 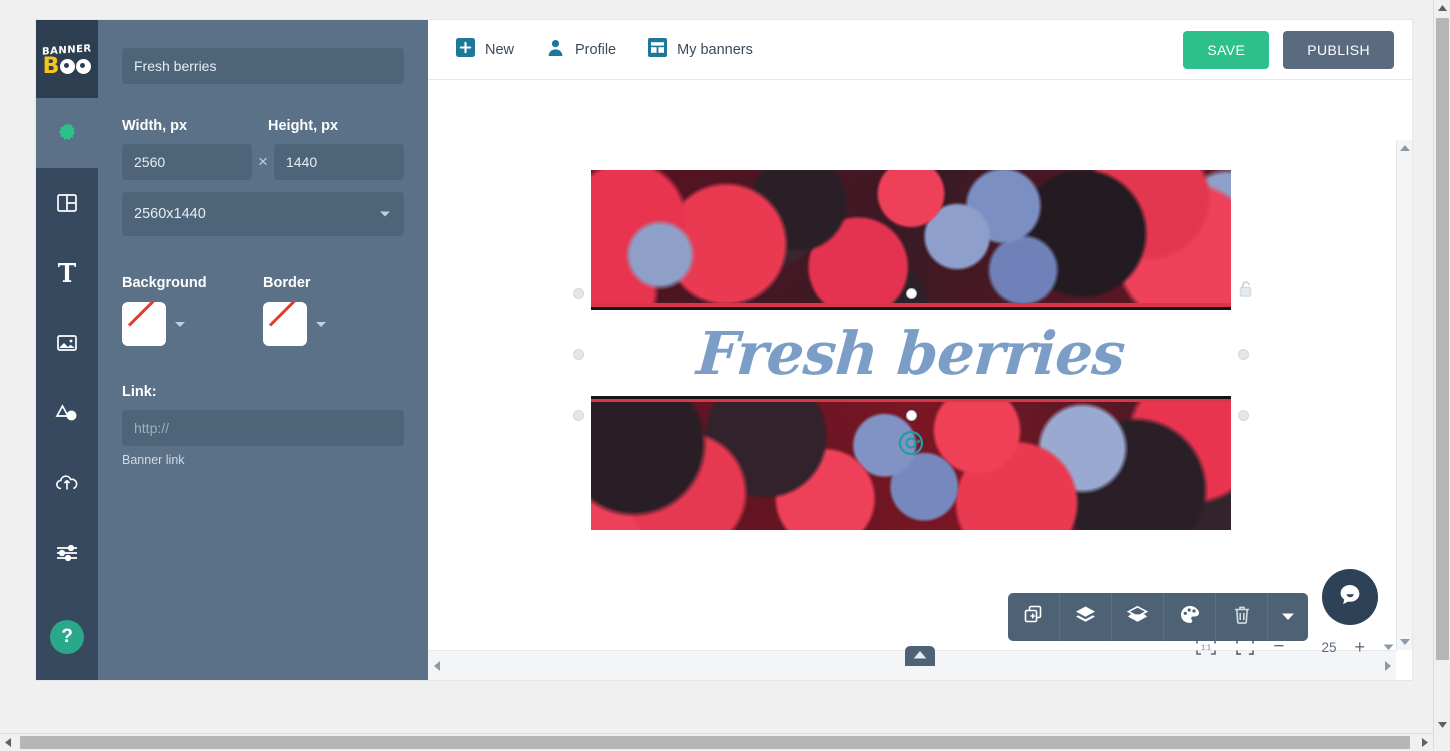 What do you see at coordinates (263, 66) in the screenshot?
I see `banner-name-input` at bounding box center [263, 66].